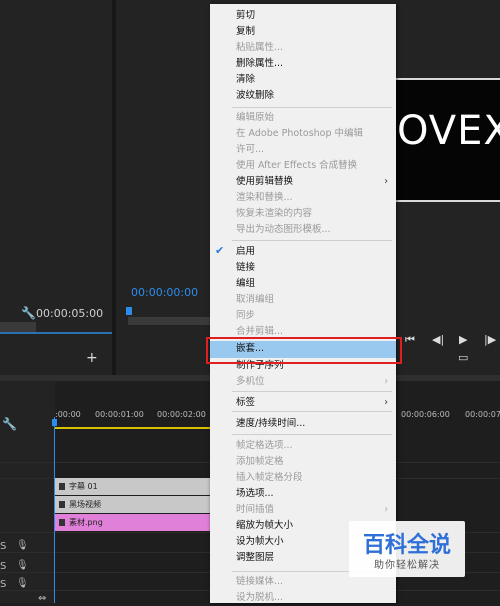  Describe the element at coordinates (164, 292) in the screenshot. I see `program-timecode: 00:00:00:00` at that location.